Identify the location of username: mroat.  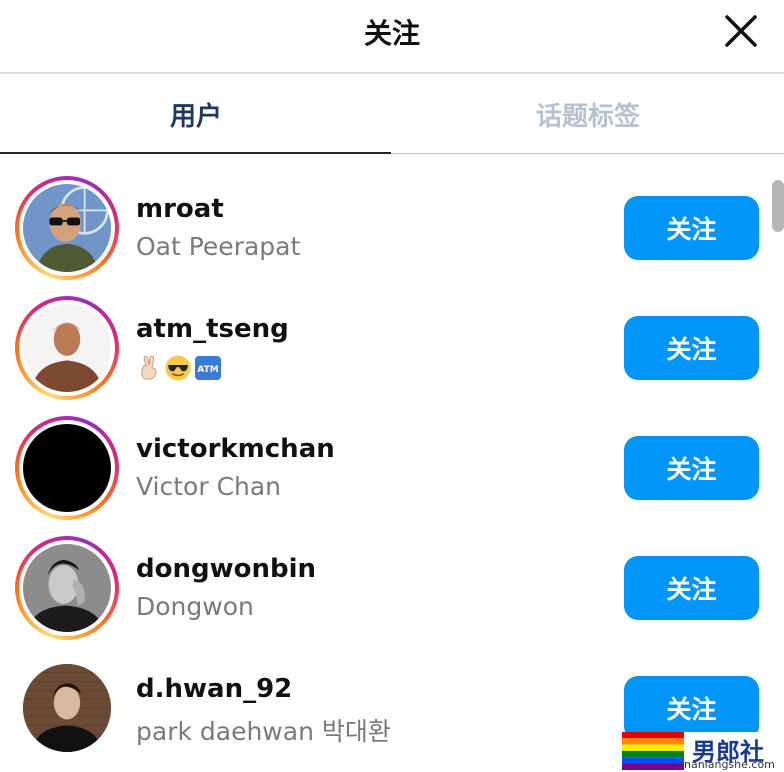
(180, 209).